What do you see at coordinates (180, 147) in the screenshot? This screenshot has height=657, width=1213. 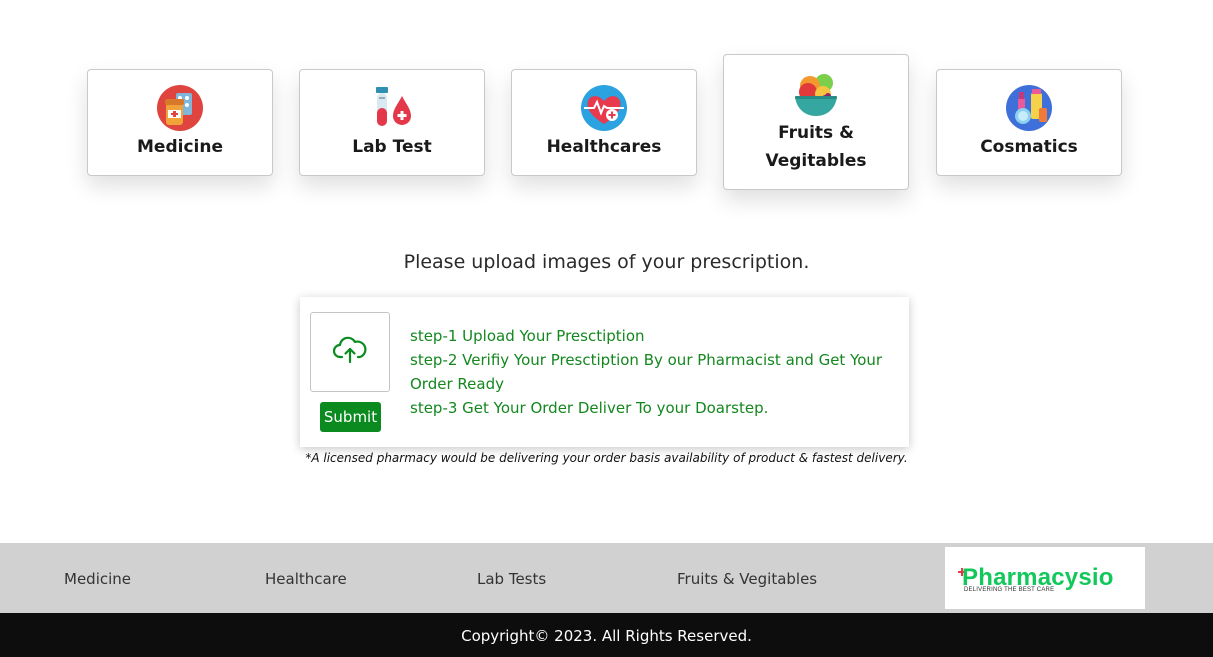 I see `category-label: Medicine` at bounding box center [180, 147].